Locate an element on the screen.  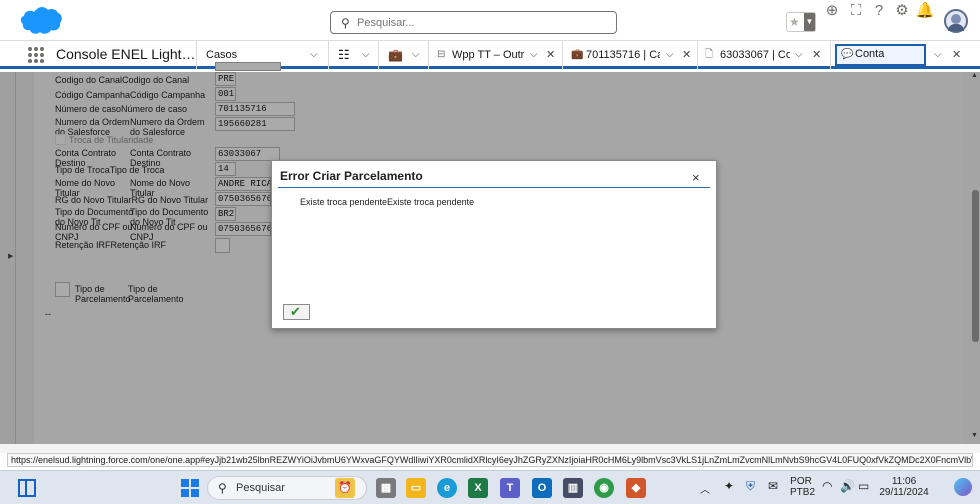
app-icon: ◆ is located at coordinates (636, 488).